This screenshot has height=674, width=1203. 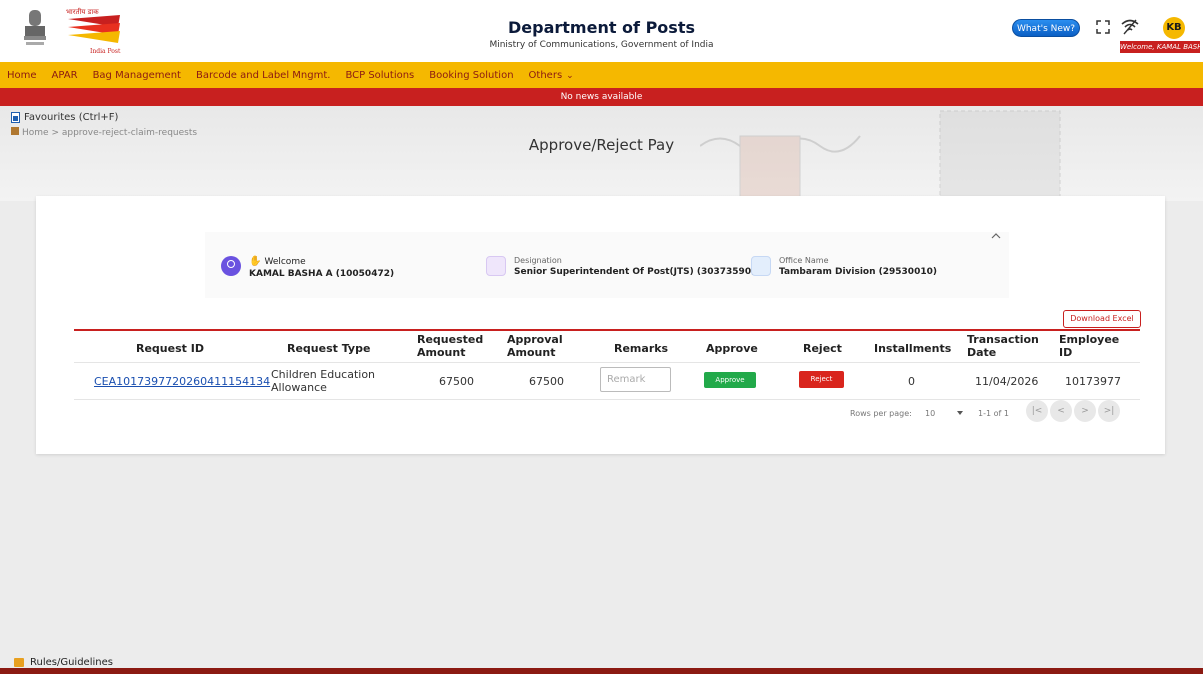 I want to click on request-type-cell: Children Education Allowance, so click(x=323, y=381).